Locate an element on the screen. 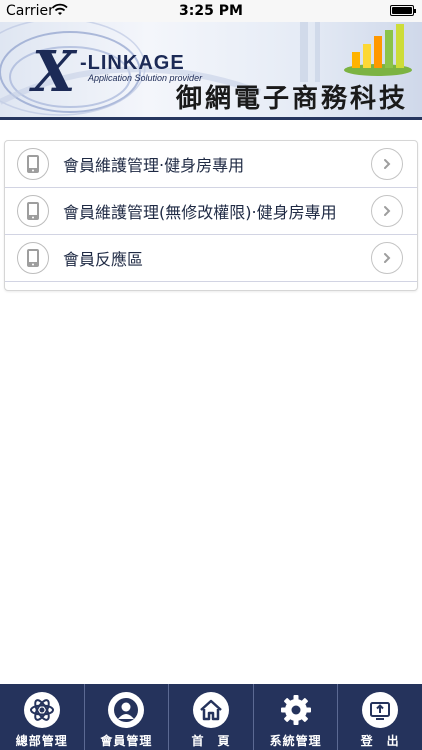 Image resolution: width=422 pixels, height=750 pixels. menu-item-member-feedback: 會員反應區 is located at coordinates (211, 258).